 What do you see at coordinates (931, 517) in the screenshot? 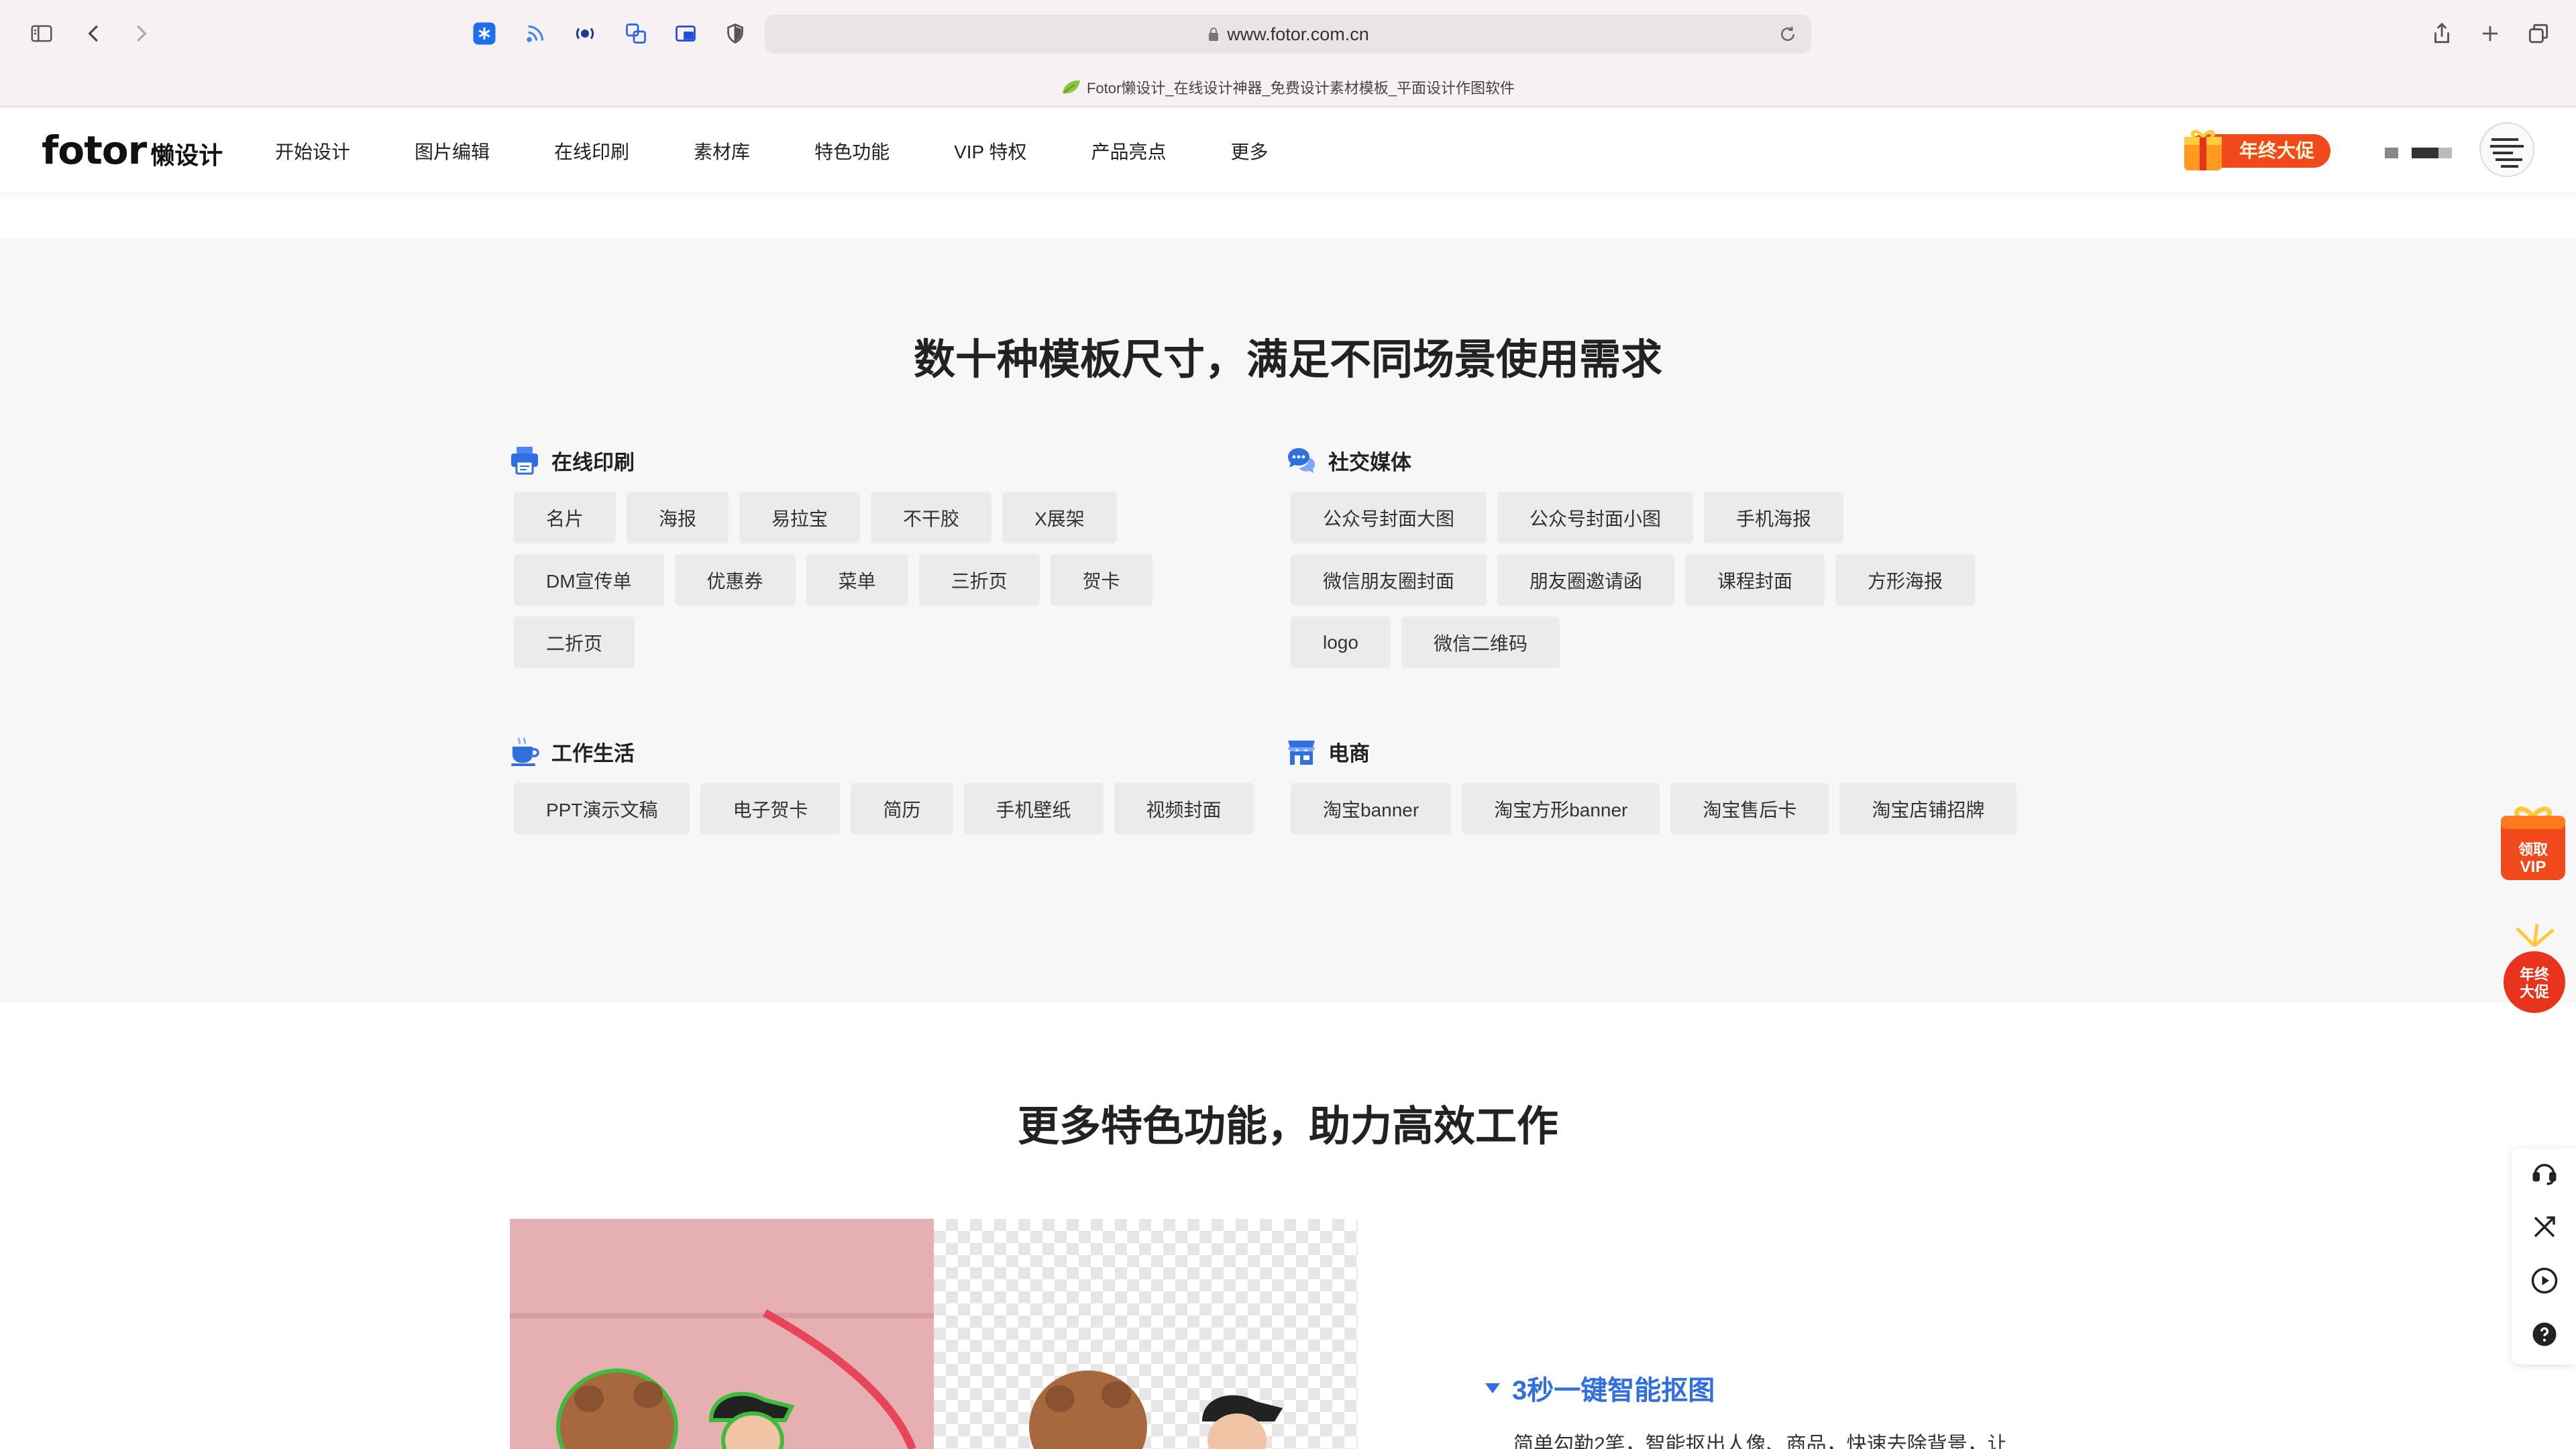
I see `tag-sticker: 不干胶` at bounding box center [931, 517].